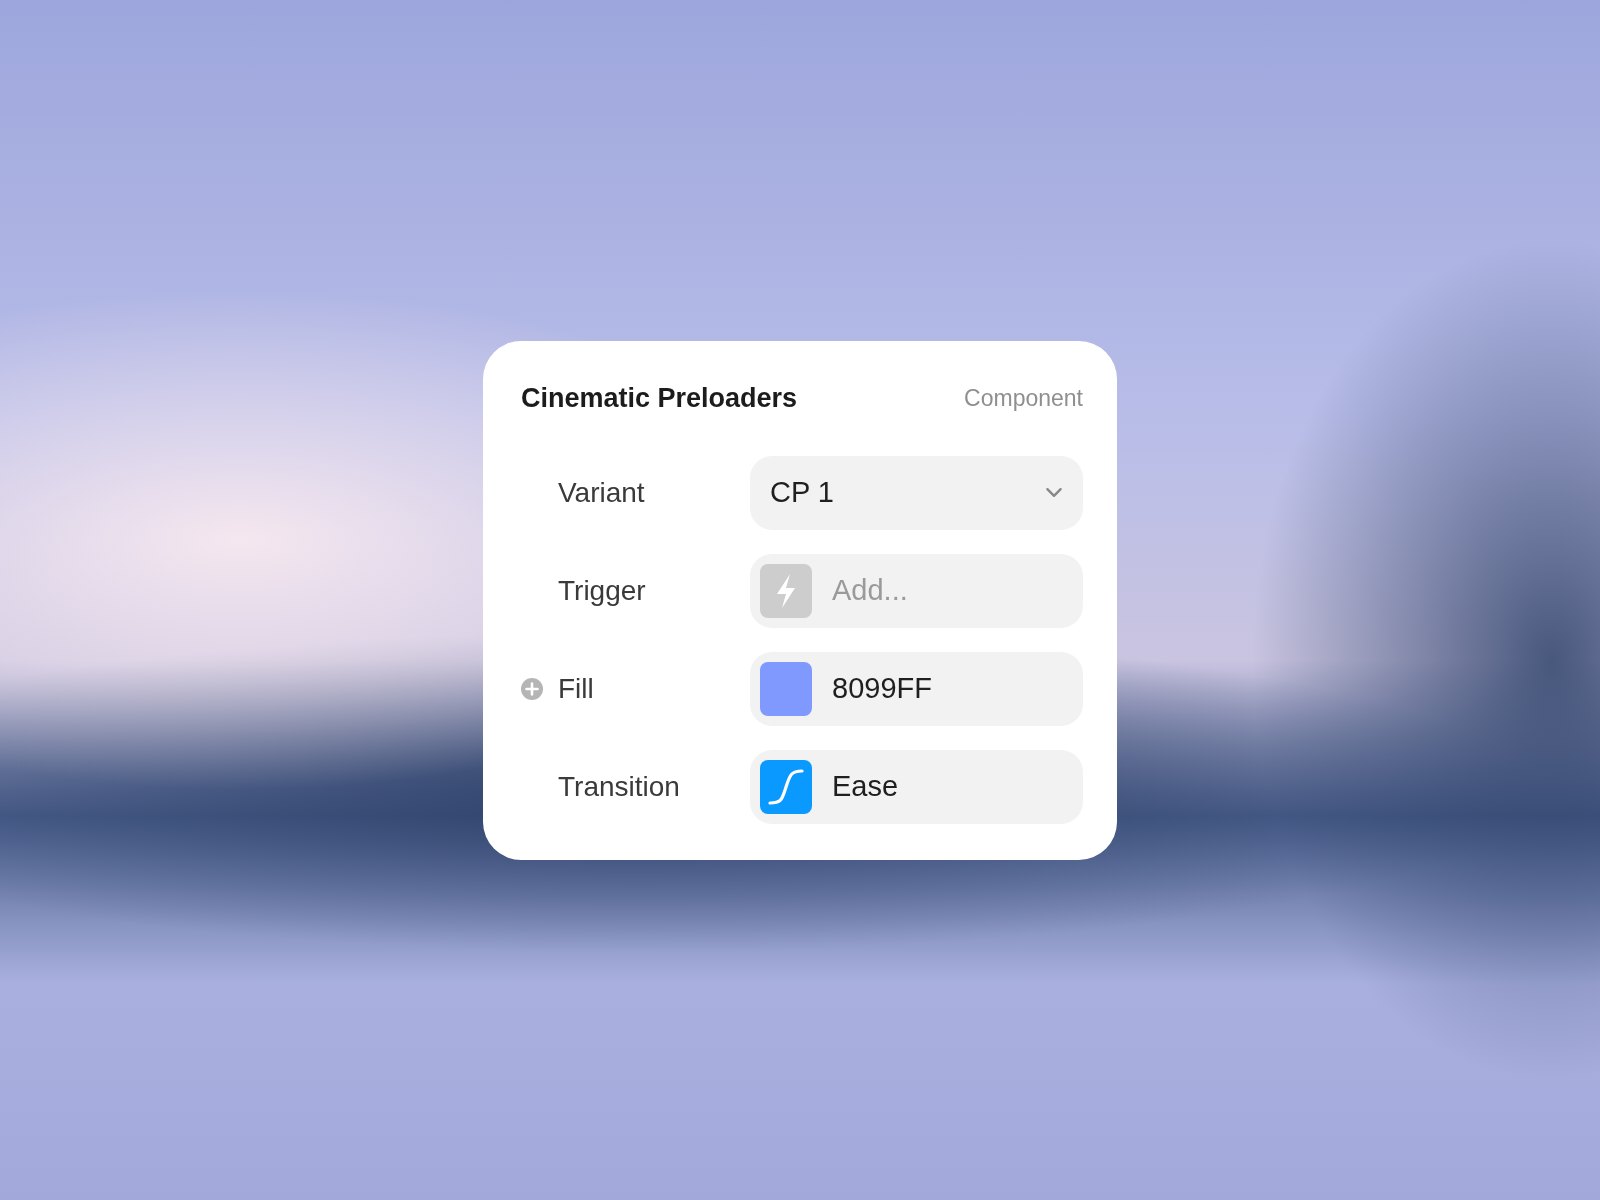 This screenshot has width=1600, height=1200. Describe the element at coordinates (532, 688) in the screenshot. I see `add-icon` at that location.